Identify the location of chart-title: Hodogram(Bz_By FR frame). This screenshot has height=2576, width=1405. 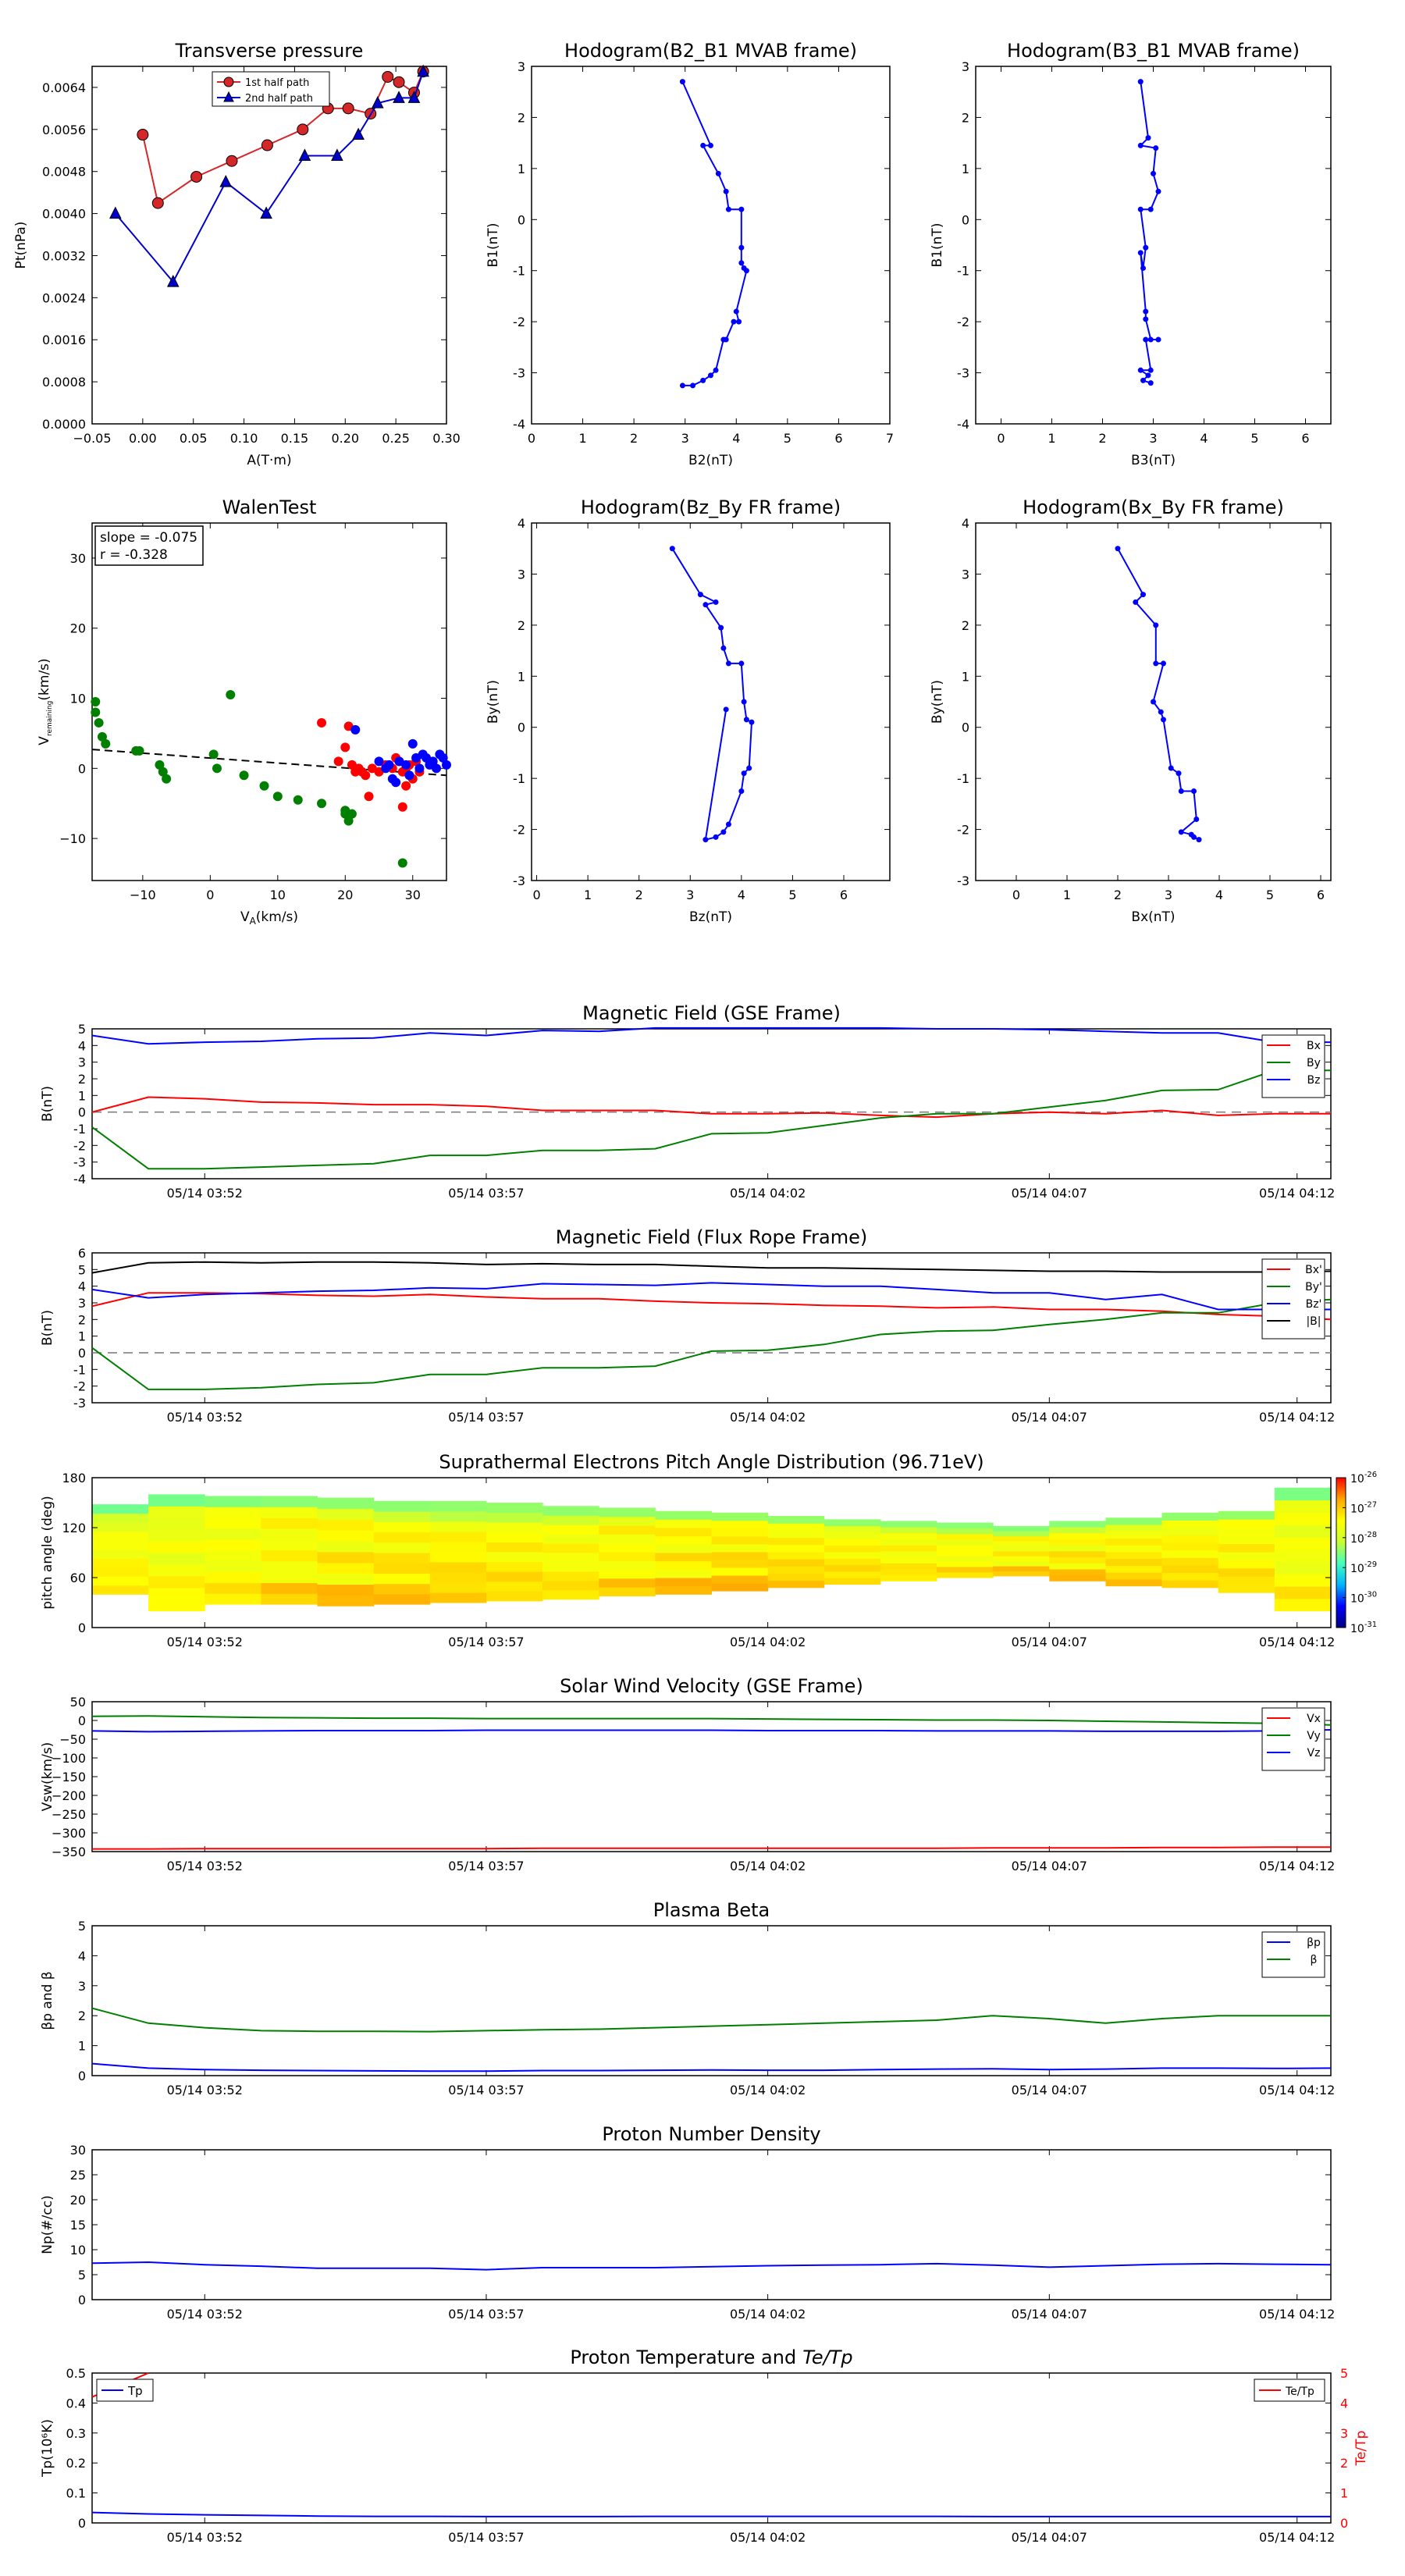
(711, 507).